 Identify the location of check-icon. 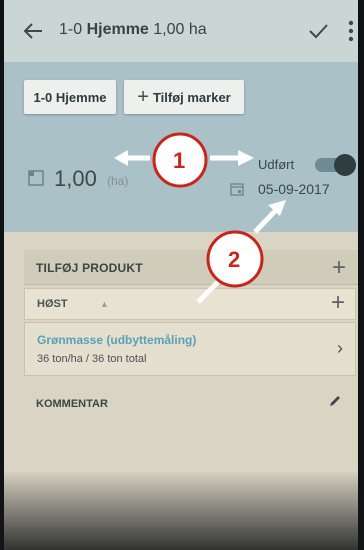
(318, 31).